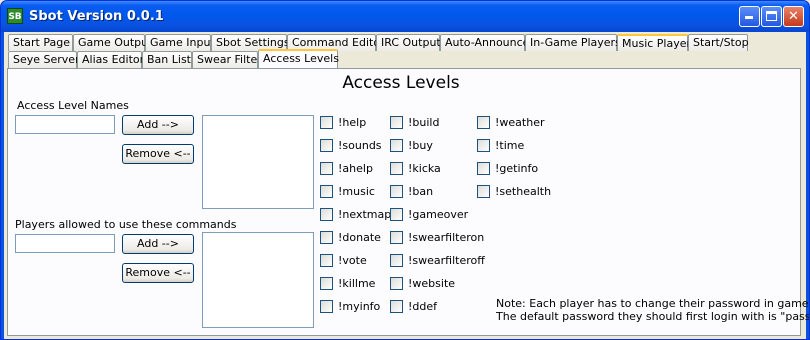 This screenshot has width=810, height=340. Describe the element at coordinates (110, 59) in the screenshot. I see `tab-alias-editor: Alias Editor` at that location.